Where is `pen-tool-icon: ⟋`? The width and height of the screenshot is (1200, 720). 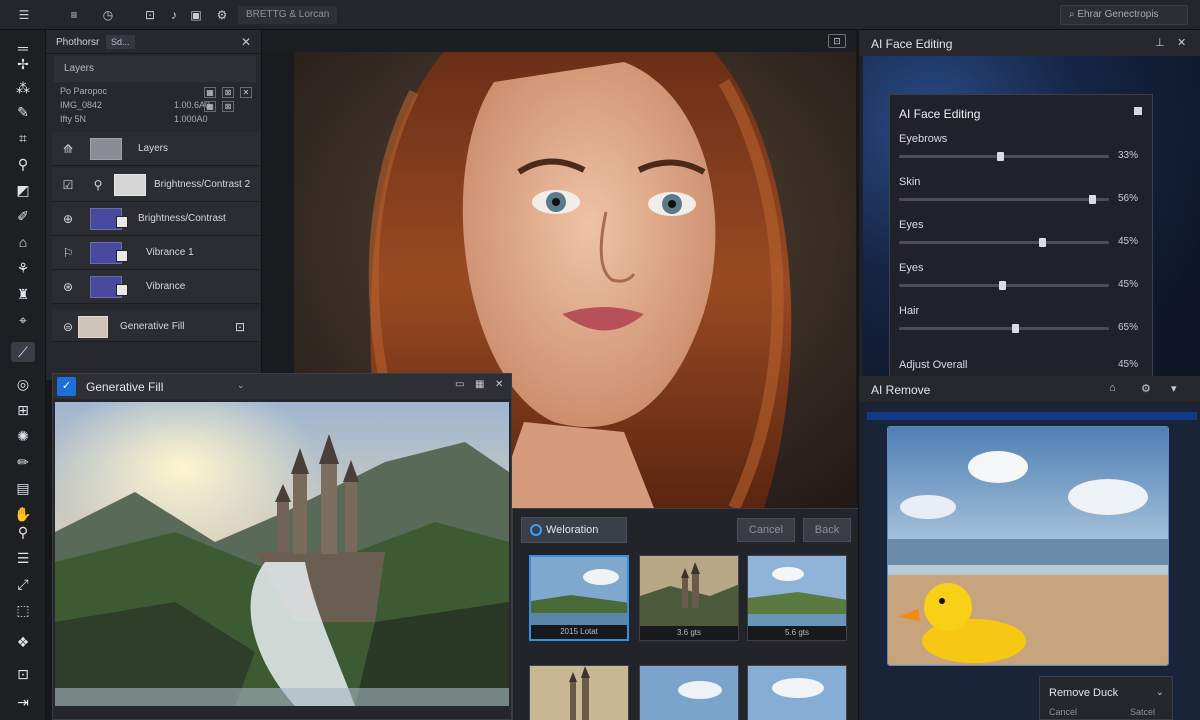
pen-tool-icon: ⟋ is located at coordinates (23, 352).